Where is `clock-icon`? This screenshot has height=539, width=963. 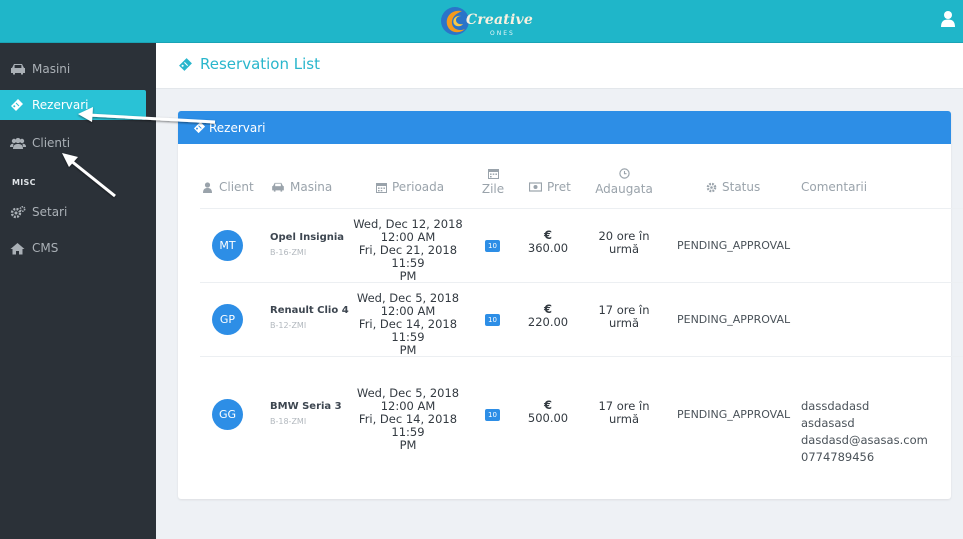
clock-icon is located at coordinates (624, 174).